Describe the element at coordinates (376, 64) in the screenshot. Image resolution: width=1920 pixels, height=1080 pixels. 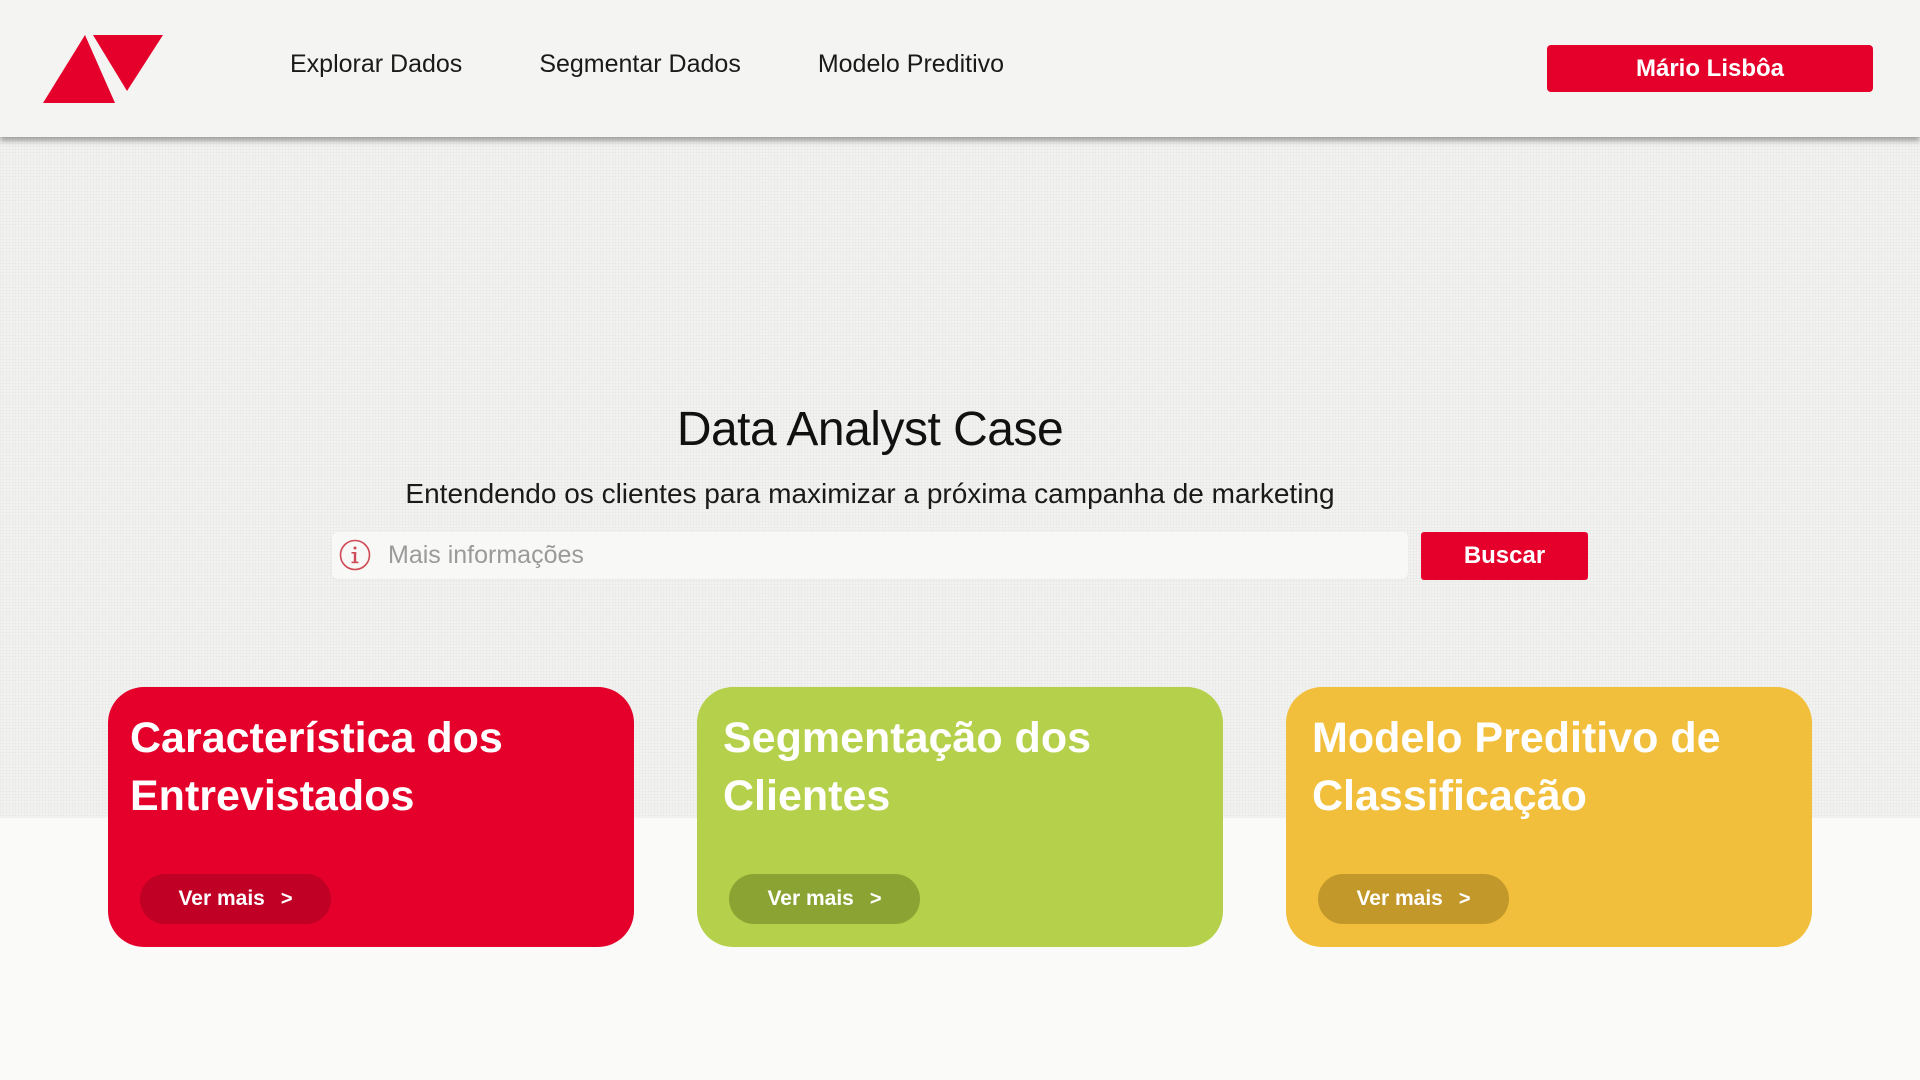
I see `nav-explorar-dados: Explorar Dados` at that location.